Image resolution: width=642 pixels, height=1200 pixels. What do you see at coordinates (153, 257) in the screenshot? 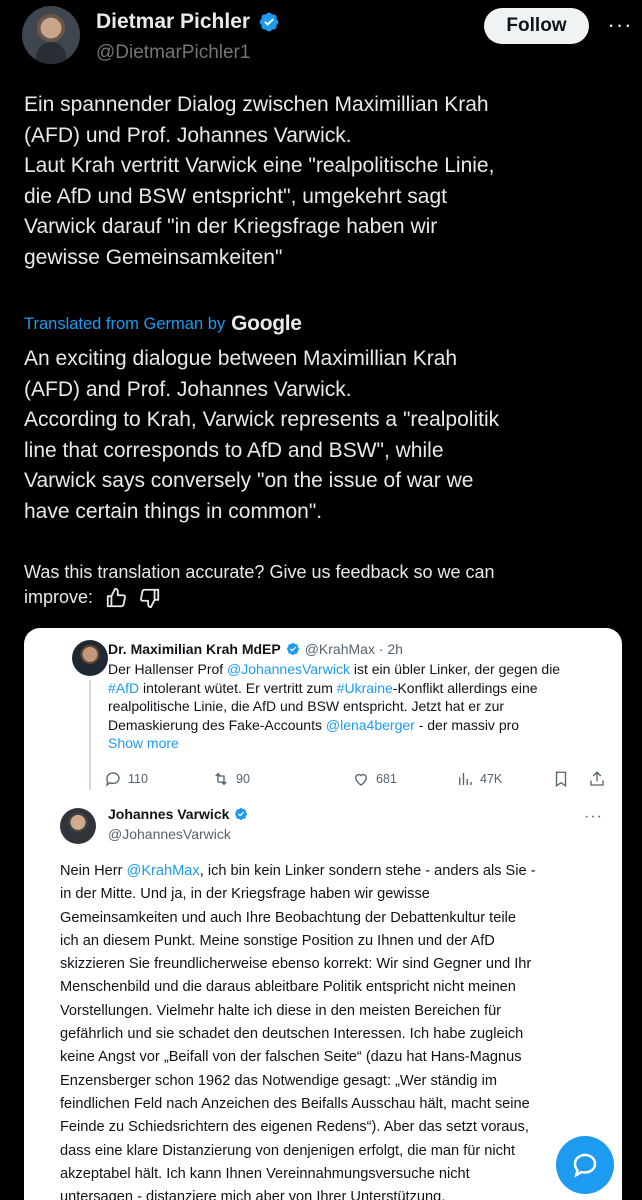
I see `original-line: gewisse Gemeinsamkeiten"` at bounding box center [153, 257].